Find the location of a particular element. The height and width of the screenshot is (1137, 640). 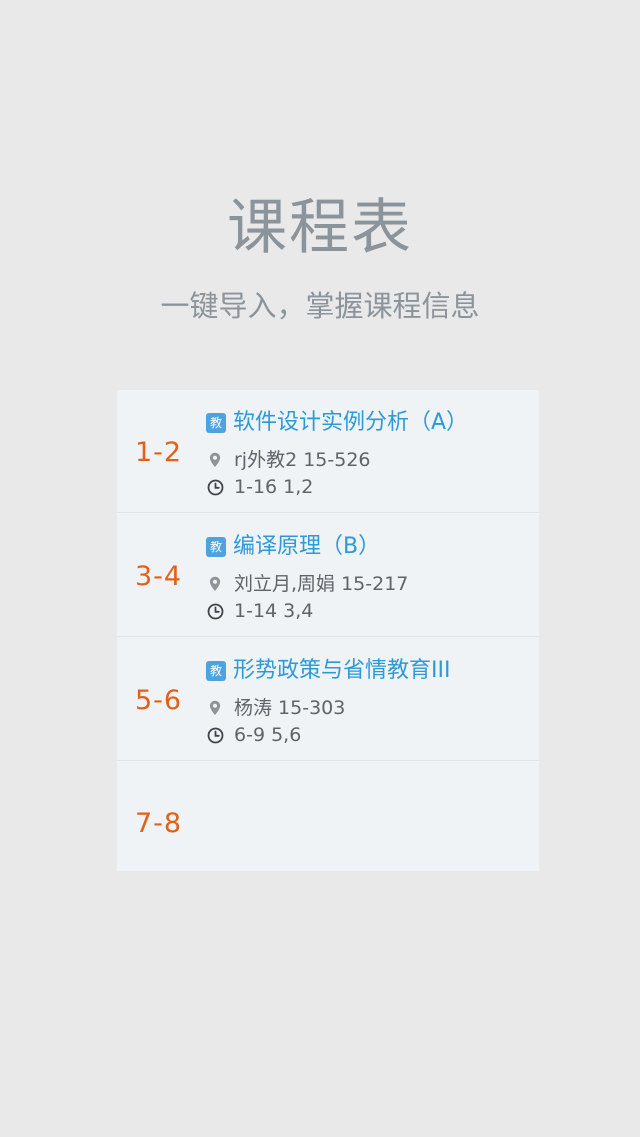

course-time: 1-14 3,4 is located at coordinates (259, 611).